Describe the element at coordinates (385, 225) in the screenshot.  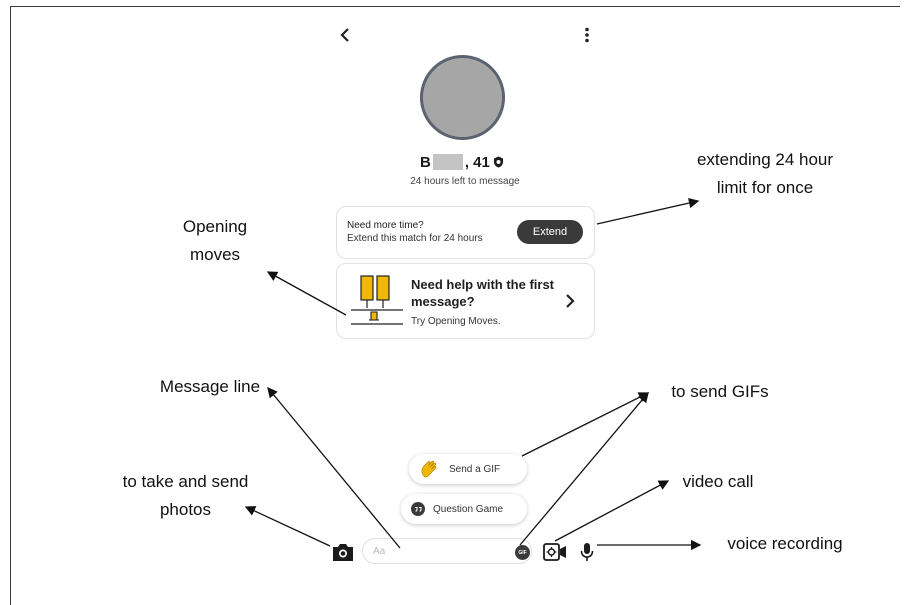
I see `extend-title: Need more time?` at that location.